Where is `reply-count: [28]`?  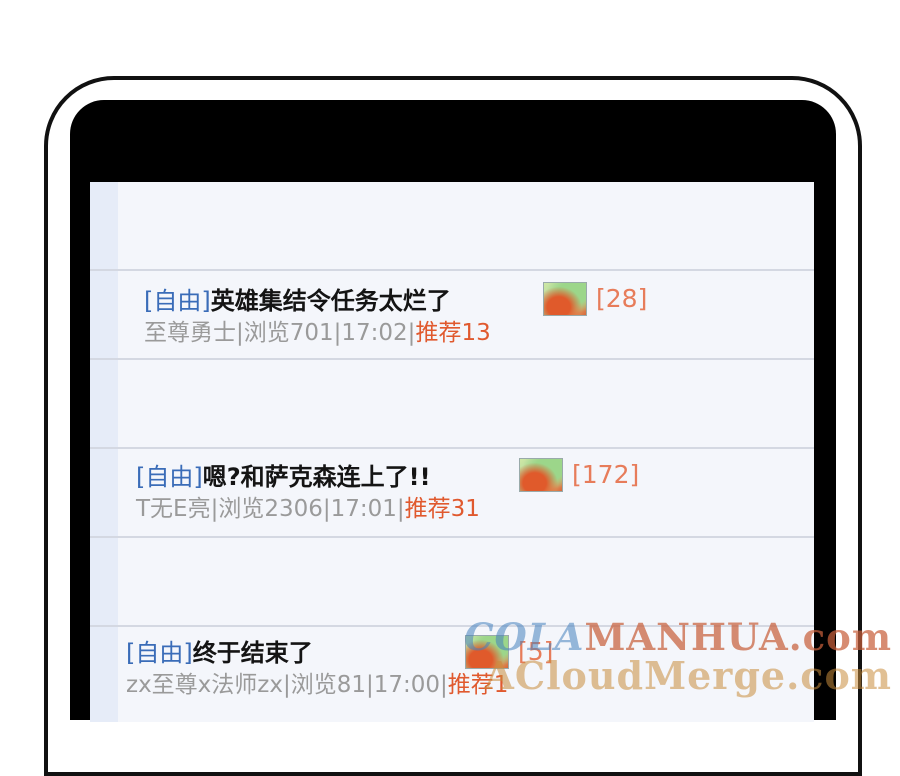
reply-count: [28] is located at coordinates (622, 298).